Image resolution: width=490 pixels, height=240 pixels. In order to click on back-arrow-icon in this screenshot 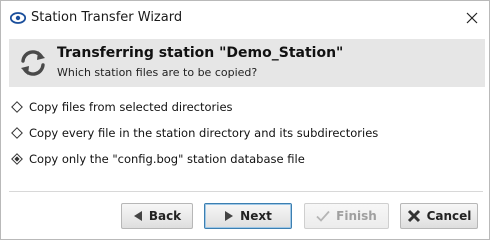, I will do `click(137, 216)`.